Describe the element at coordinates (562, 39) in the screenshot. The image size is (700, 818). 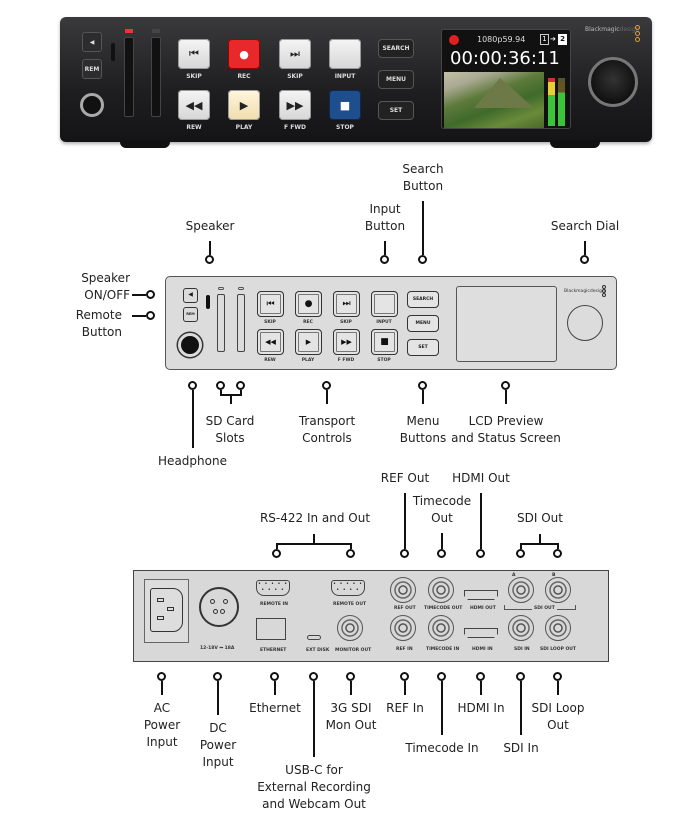
I see `slot-to: 2` at that location.